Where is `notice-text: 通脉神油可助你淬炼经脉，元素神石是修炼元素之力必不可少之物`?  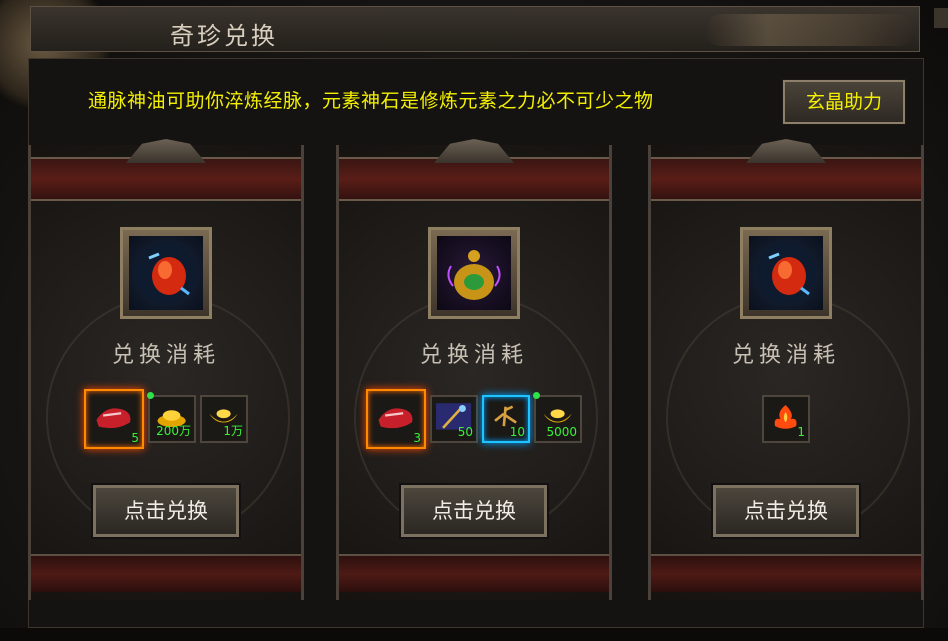
notice-text: 通脉神油可助你淬炼经脉，元素神石是修炼元素之力必不可少之物 is located at coordinates (371, 101).